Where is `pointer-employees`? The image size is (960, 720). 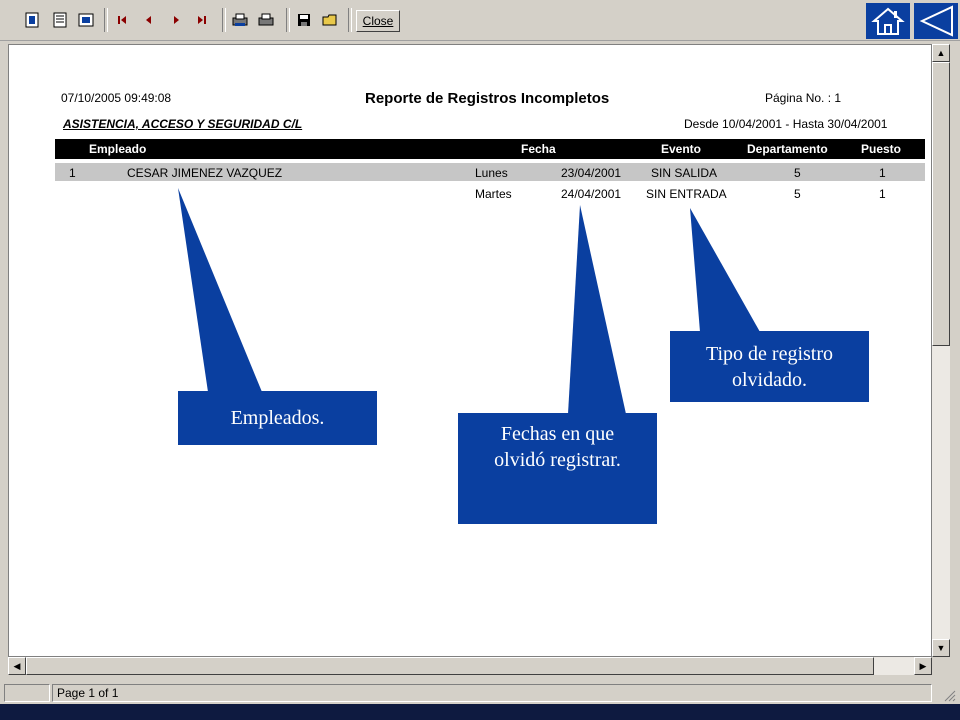 pointer-employees is located at coordinates (220, 290).